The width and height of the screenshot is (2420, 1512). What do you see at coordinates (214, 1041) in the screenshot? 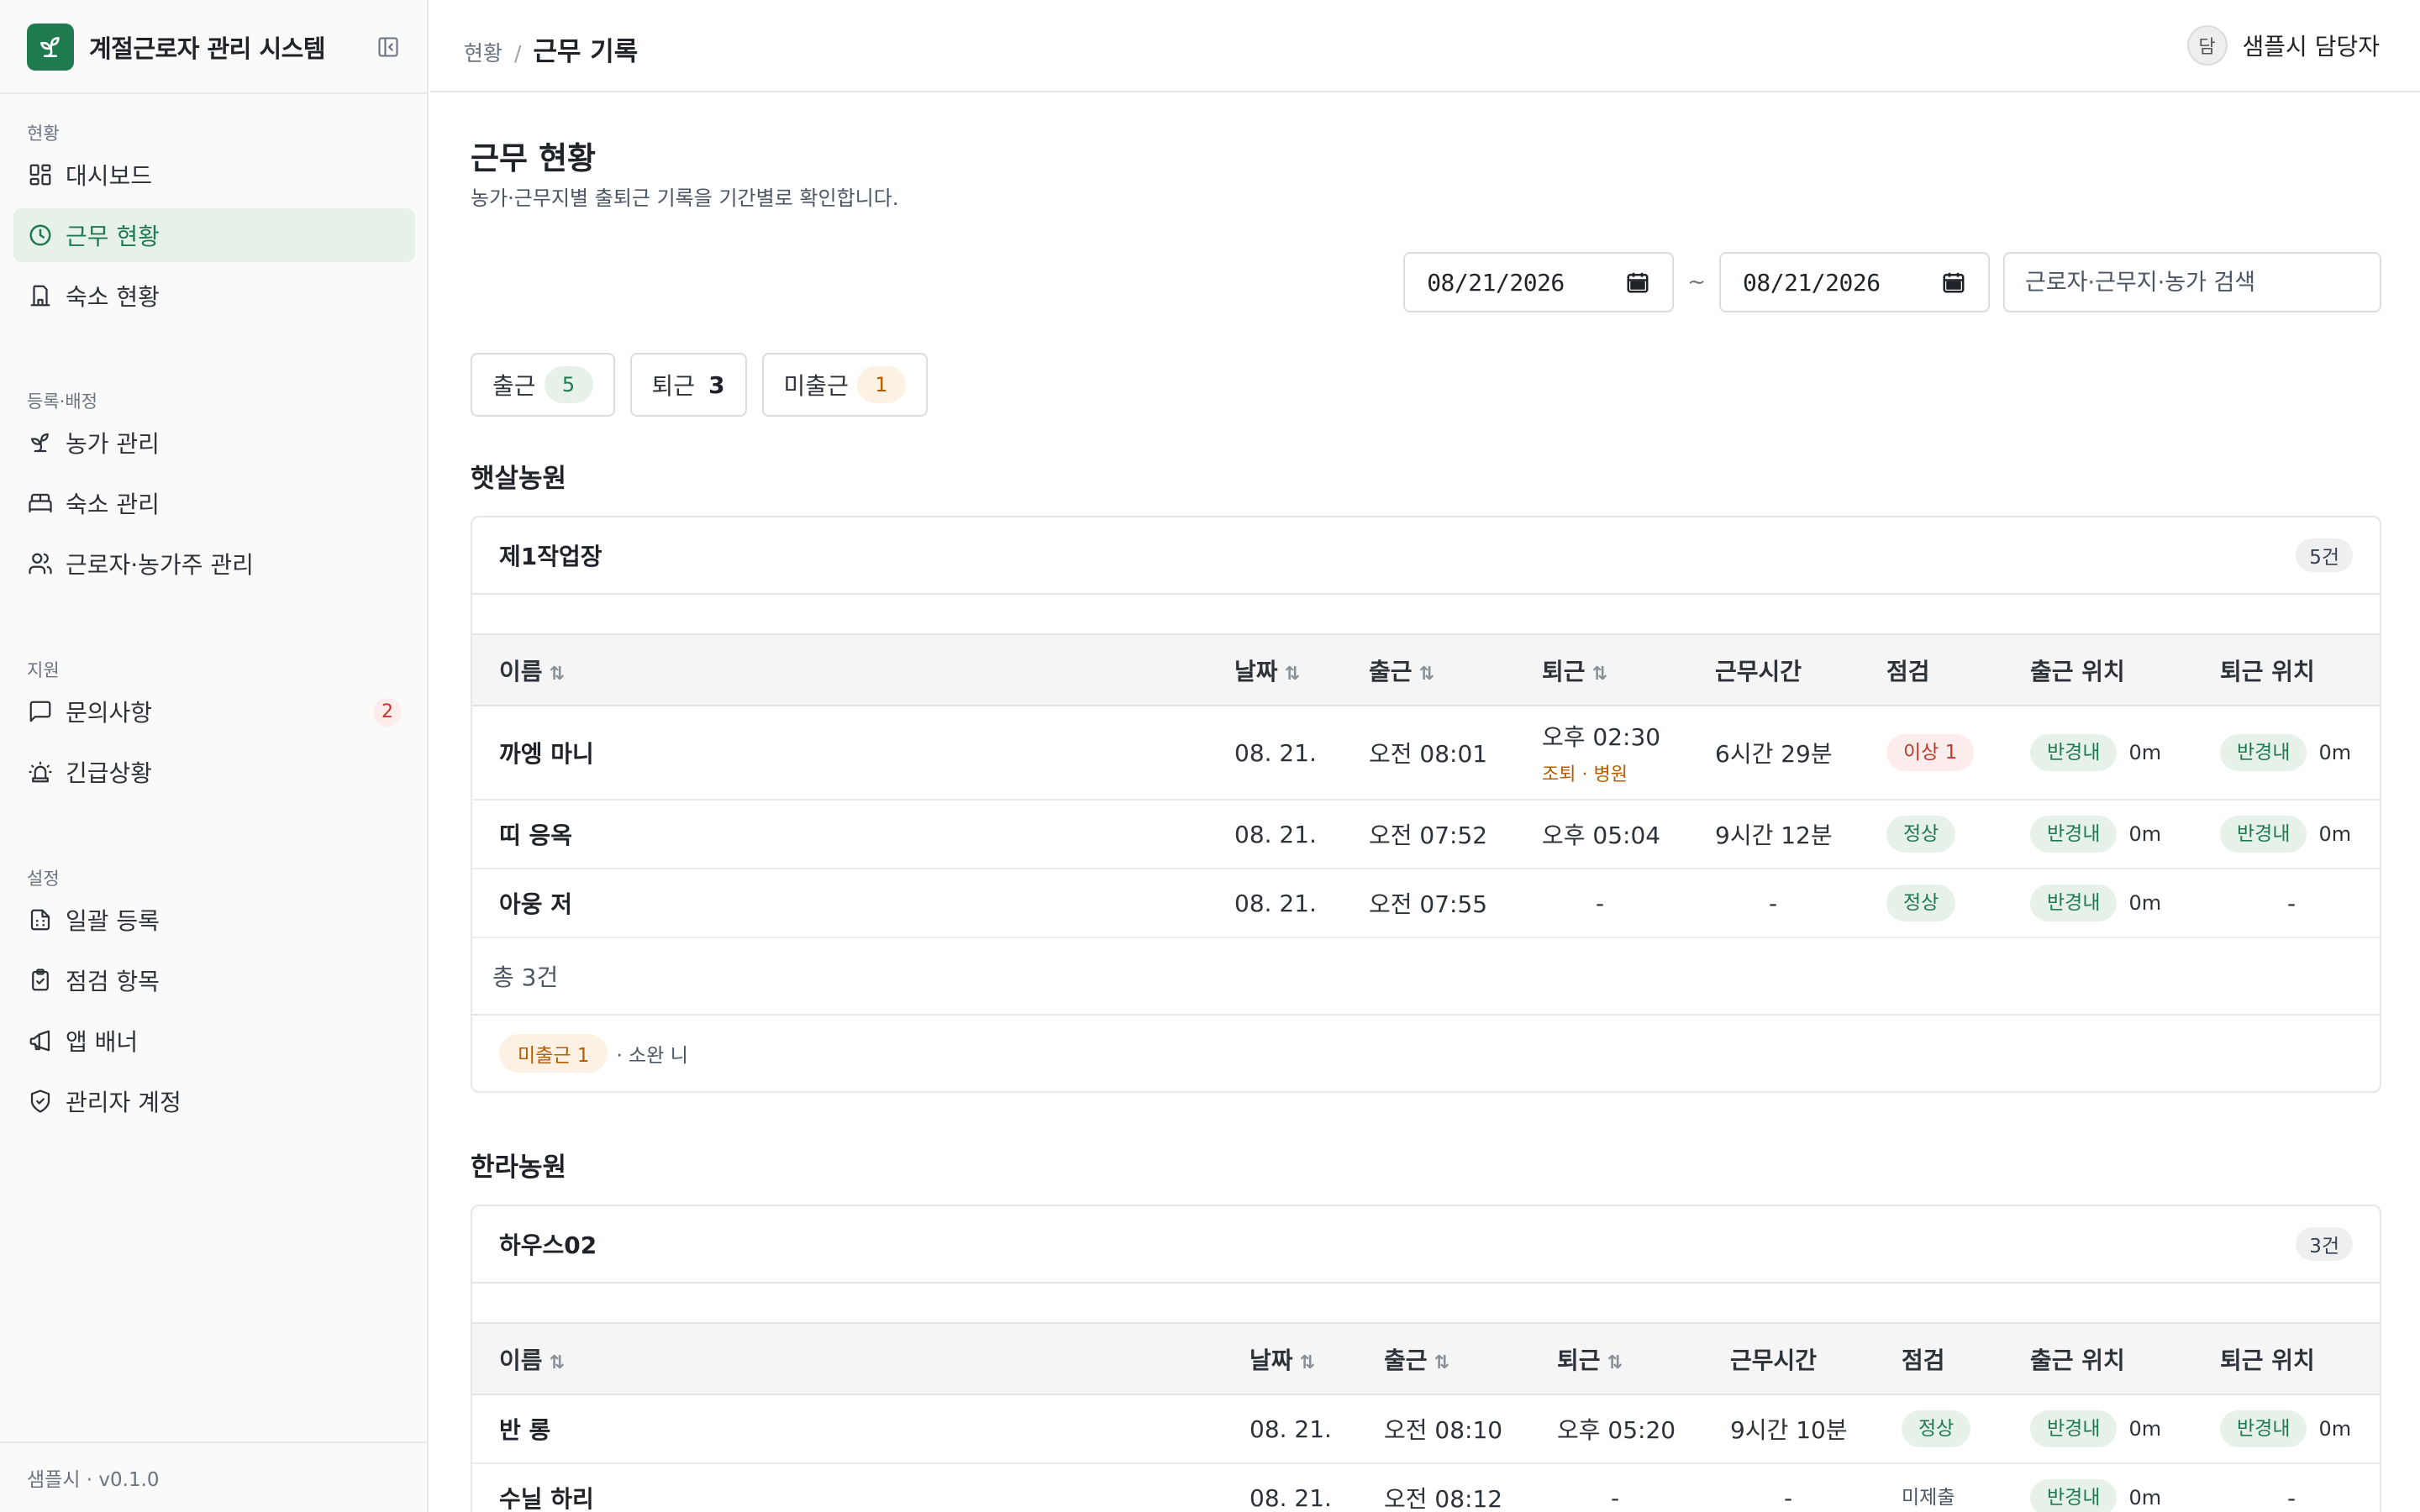
I see `sidebar-item-app-banner: 앱 배너` at bounding box center [214, 1041].